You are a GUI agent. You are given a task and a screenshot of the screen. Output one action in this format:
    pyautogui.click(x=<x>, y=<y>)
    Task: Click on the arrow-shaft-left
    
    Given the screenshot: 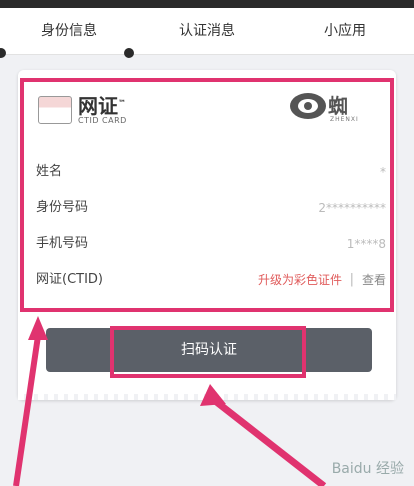 What is the action you would take?
    pyautogui.click(x=27, y=410)
    